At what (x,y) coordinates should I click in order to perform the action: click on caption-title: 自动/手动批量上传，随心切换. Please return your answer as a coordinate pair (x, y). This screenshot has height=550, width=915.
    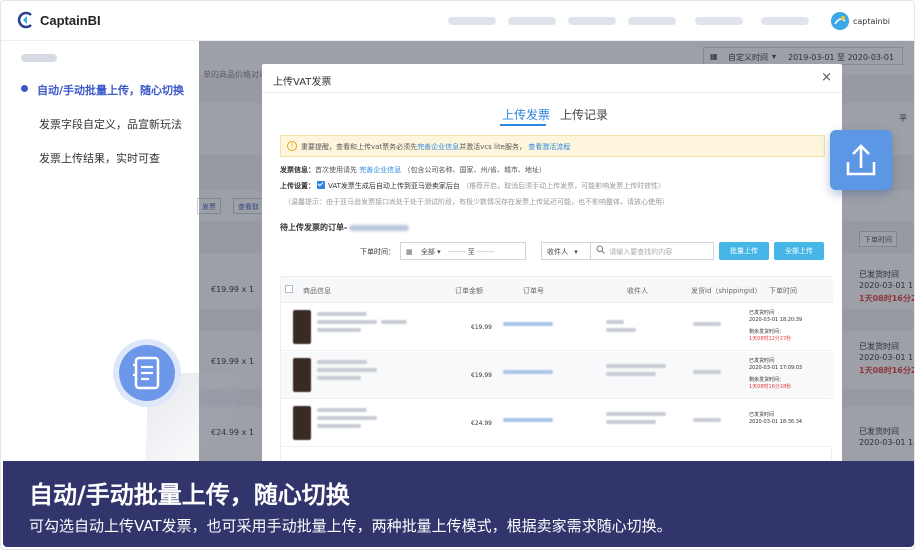
    Looking at the image, I should click on (189, 495).